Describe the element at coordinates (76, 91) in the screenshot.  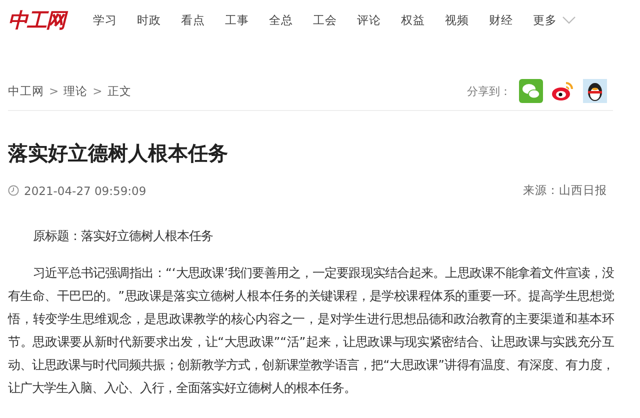
I see `breadcrumb-link: 理论` at that location.